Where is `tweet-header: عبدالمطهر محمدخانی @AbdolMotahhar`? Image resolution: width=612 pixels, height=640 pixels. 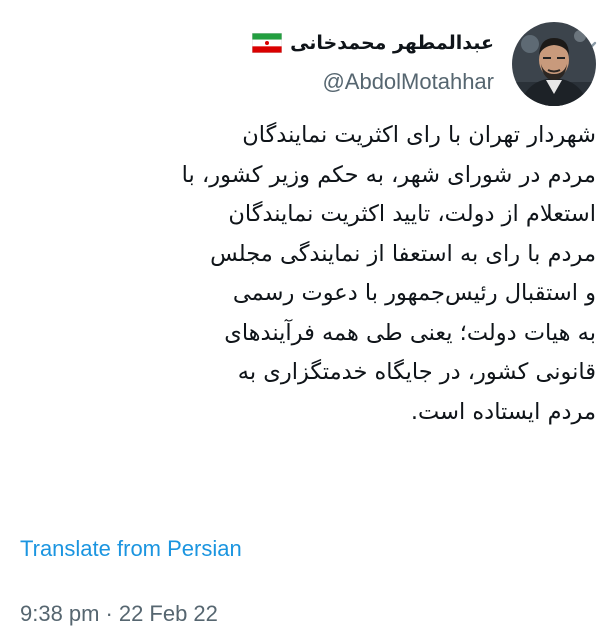 tweet-header: عبدالمطهر محمدخانی @AbdolMotahhar is located at coordinates (386, 62).